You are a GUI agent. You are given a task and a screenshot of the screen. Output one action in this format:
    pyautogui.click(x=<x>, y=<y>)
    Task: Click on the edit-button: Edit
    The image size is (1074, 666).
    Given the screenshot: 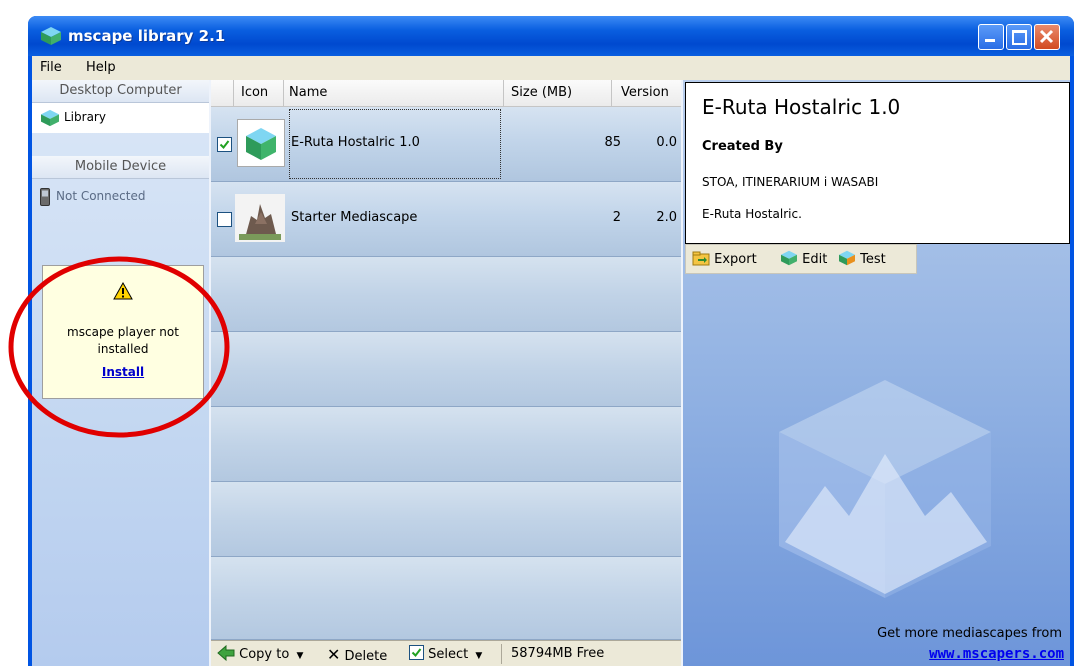 What is the action you would take?
    pyautogui.click(x=803, y=258)
    